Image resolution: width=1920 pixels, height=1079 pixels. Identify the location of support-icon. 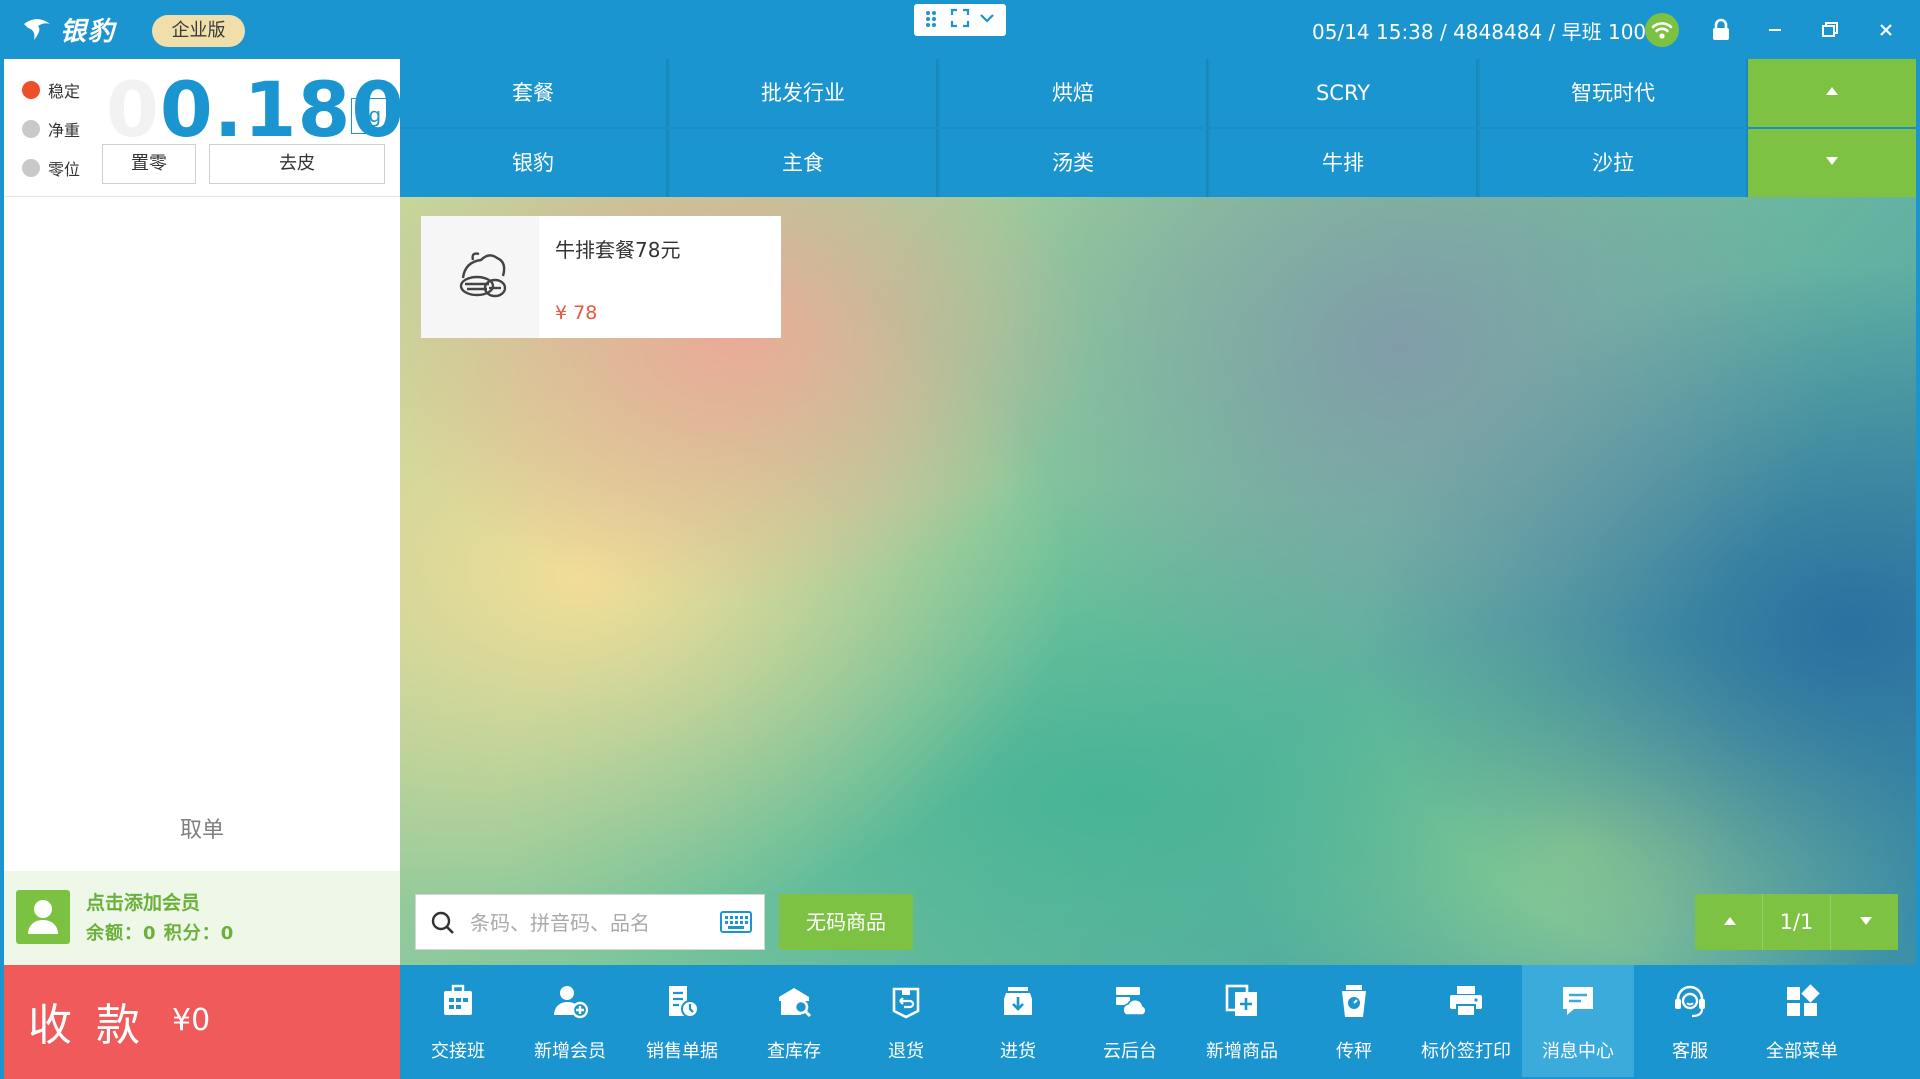
(1690, 1001).